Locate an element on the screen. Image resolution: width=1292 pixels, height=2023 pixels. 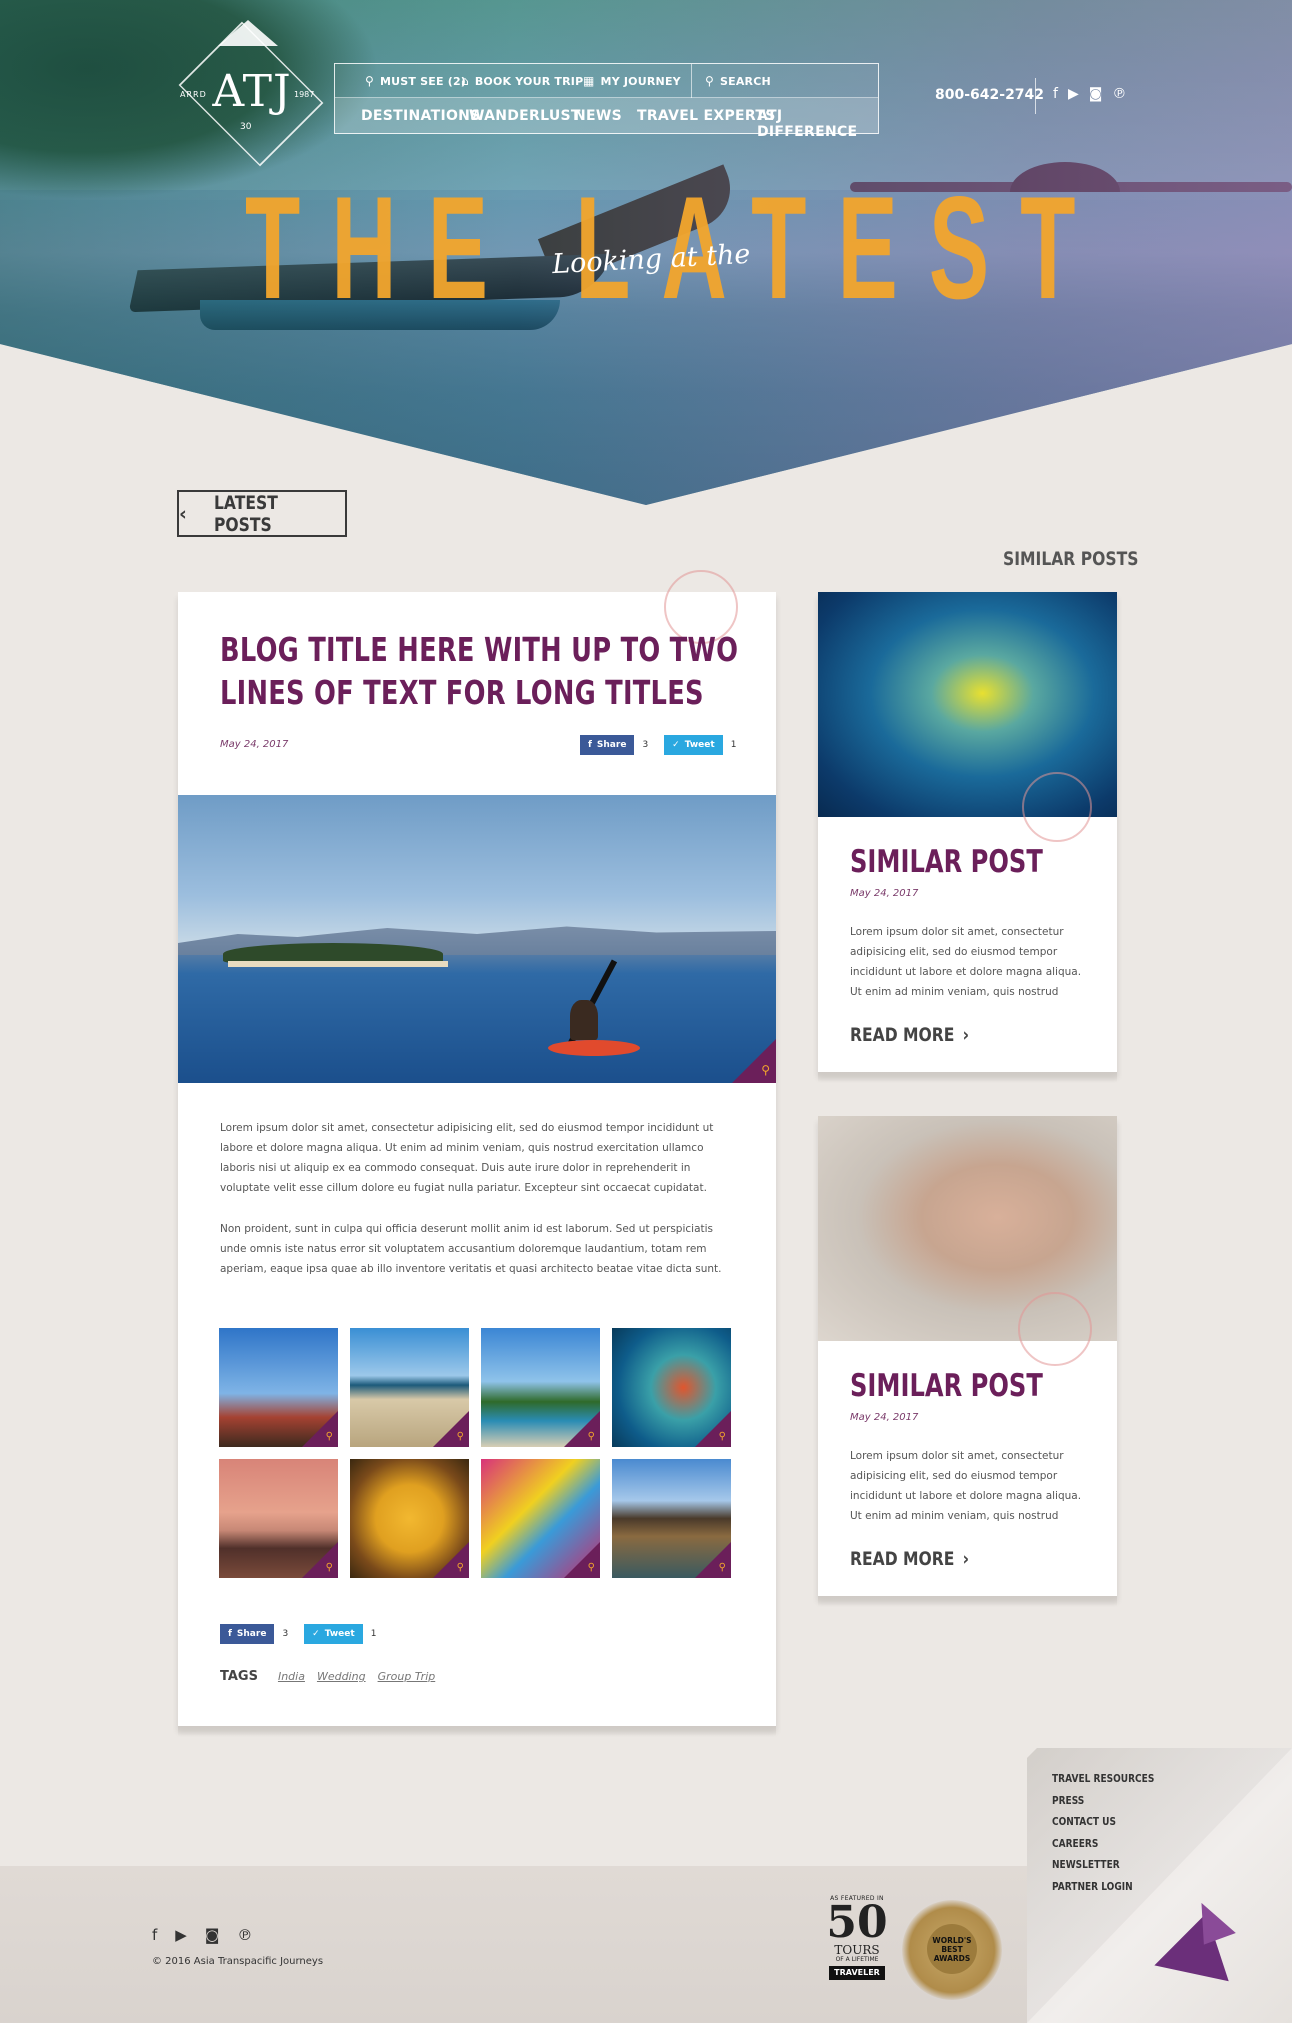
book-trip-link: ⌂ BOOK YOUR TRIP is located at coordinates (522, 81).